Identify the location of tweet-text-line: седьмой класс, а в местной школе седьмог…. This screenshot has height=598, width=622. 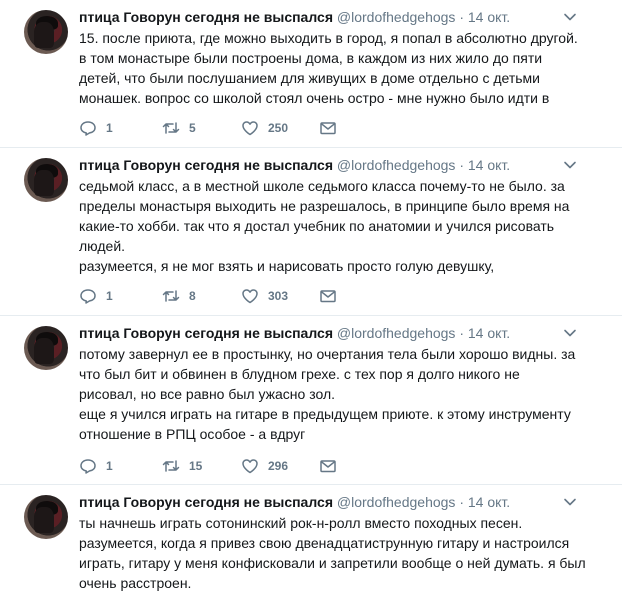
(322, 186).